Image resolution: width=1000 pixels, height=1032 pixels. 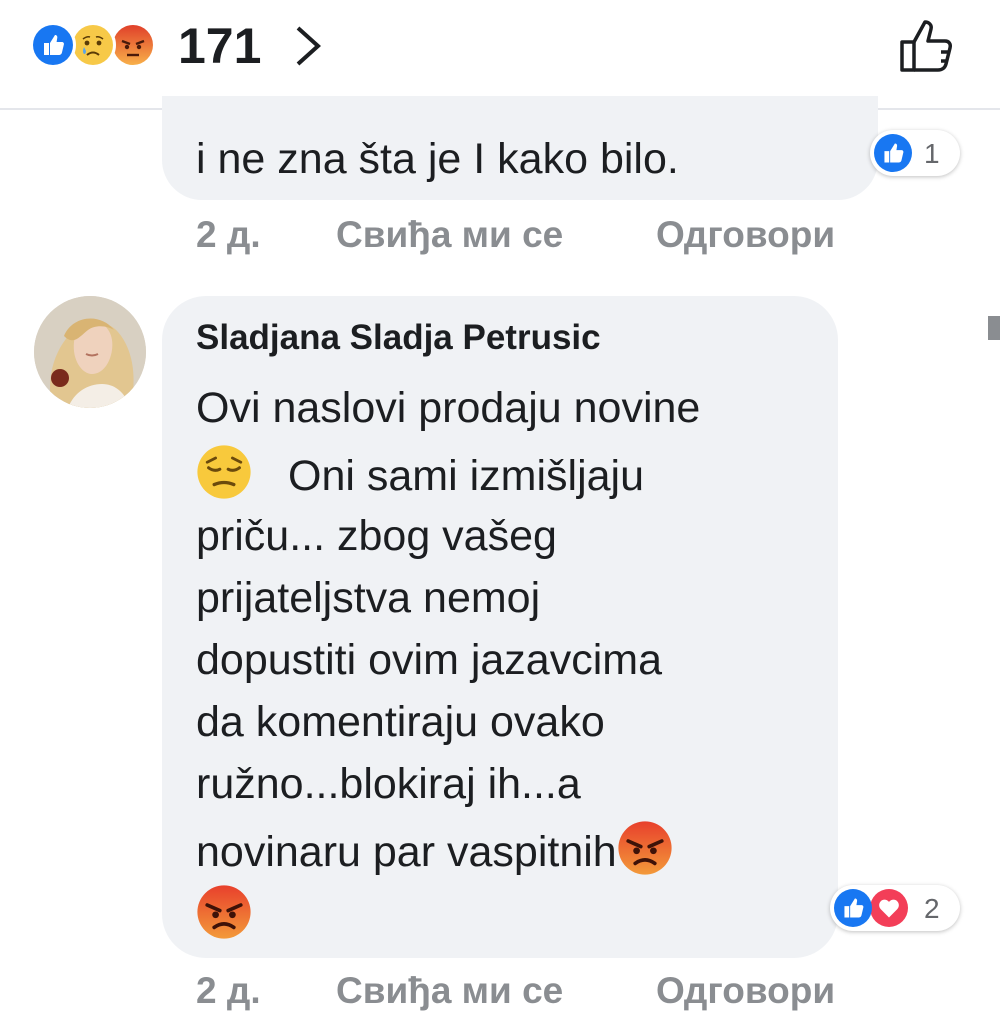 I want to click on reaction-count: 2, so click(x=932, y=908).